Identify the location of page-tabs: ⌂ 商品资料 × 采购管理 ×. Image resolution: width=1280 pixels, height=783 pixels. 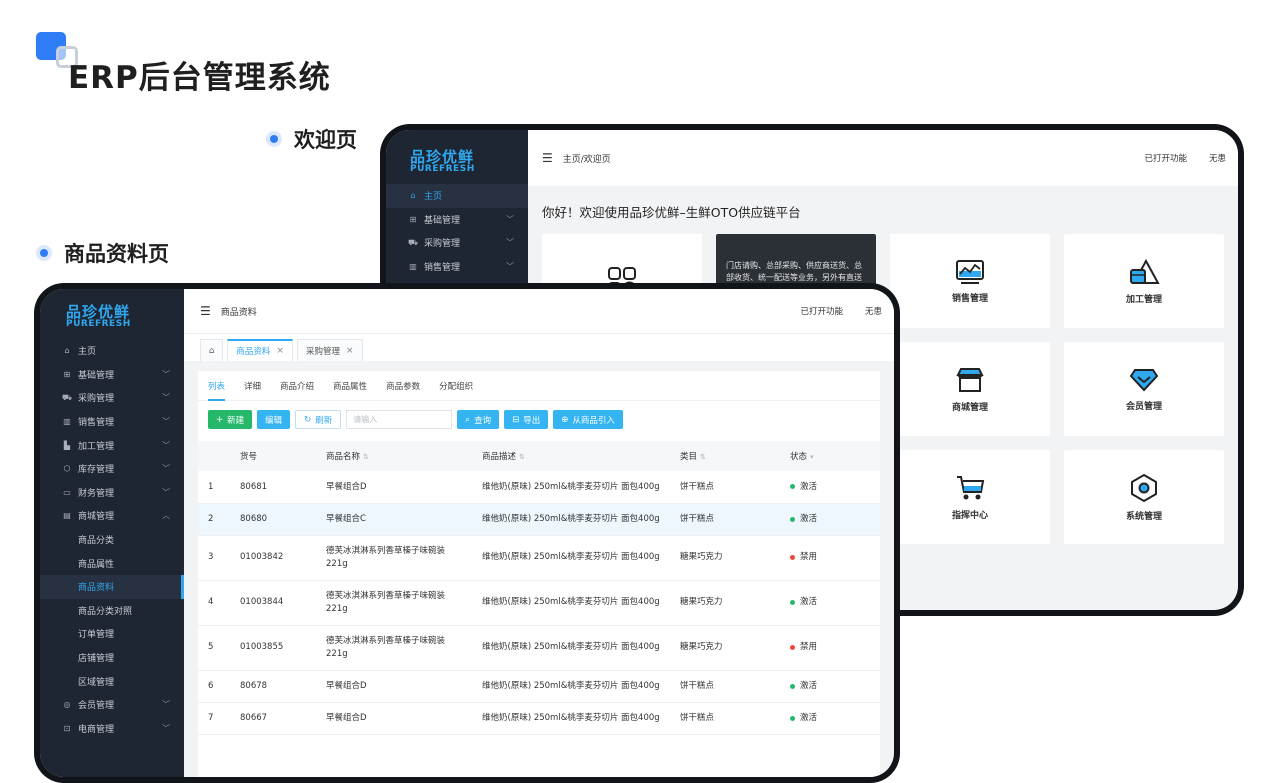
(539, 347).